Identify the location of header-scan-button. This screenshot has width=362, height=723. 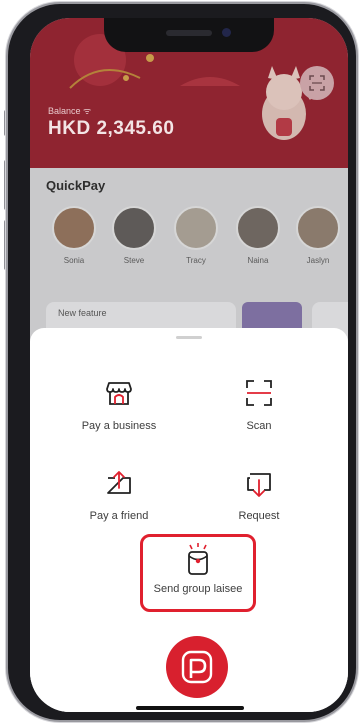
(317, 83).